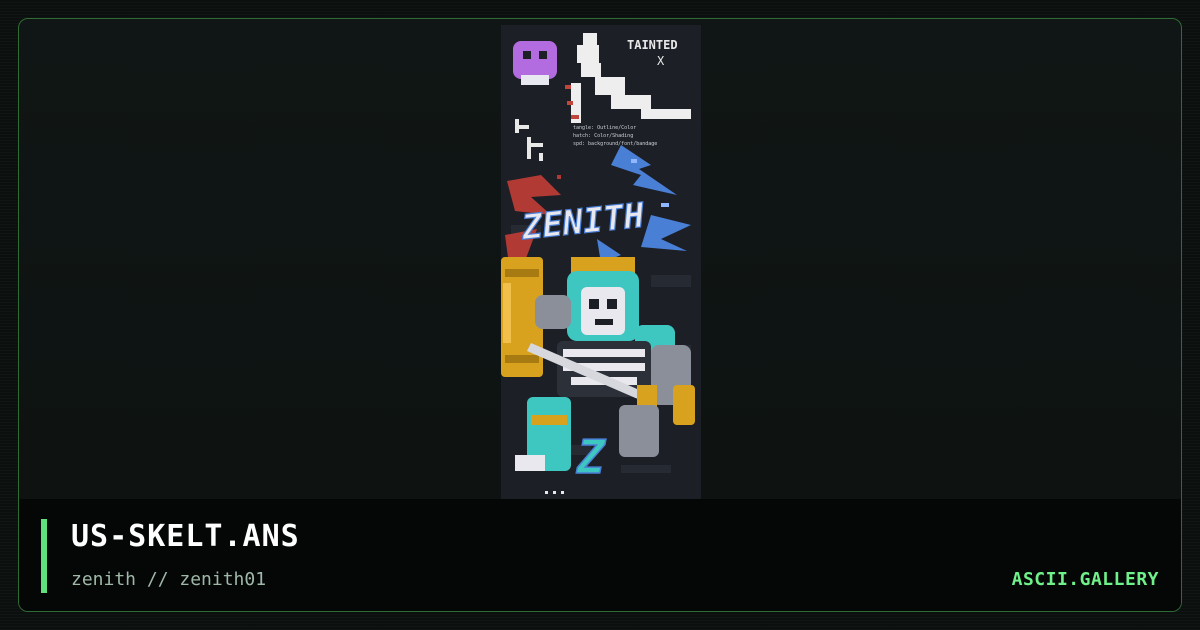 The width and height of the screenshot is (1200, 630). I want to click on site-brand-link: ASCII.GALLERY, so click(1085, 579).